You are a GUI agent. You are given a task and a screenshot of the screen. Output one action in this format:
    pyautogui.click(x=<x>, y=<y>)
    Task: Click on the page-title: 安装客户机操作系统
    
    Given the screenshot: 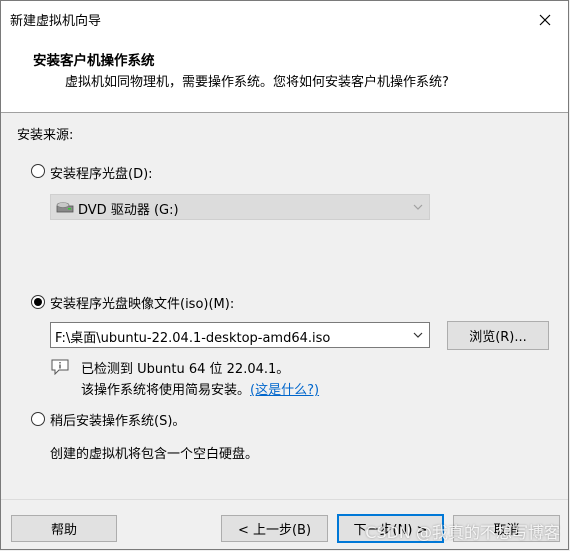 What is the action you would take?
    pyautogui.click(x=94, y=61)
    